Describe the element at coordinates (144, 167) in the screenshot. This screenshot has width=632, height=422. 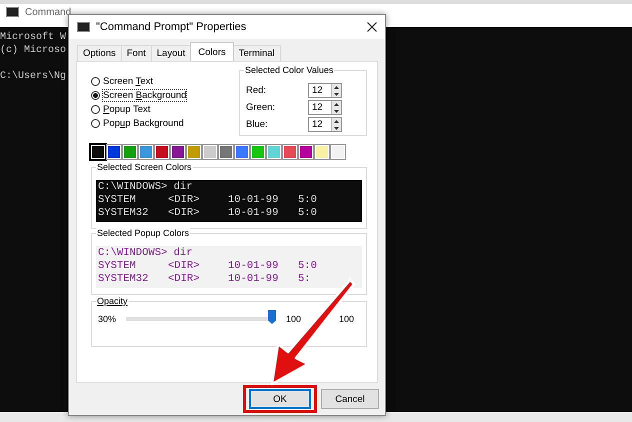
I see `group-title: Selected Screen Colors` at that location.